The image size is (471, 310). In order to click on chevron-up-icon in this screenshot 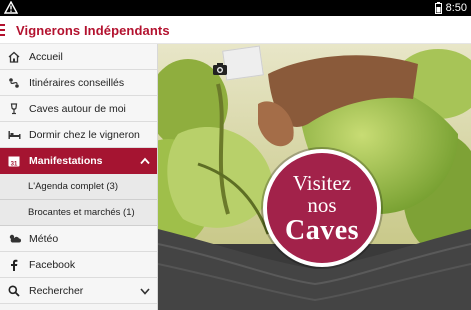, I will do `click(145, 161)`.